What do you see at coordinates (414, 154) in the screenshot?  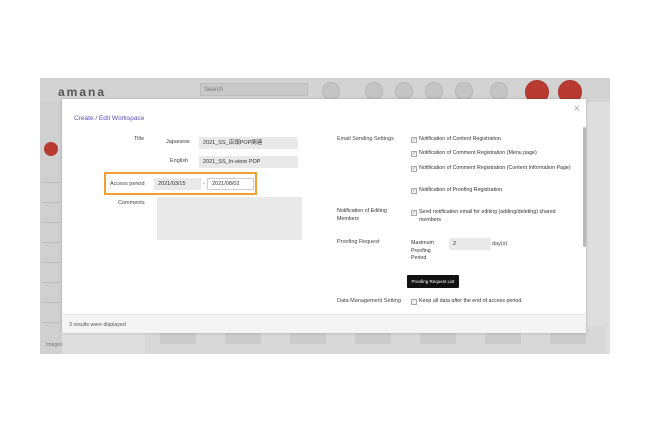 I see `comment-menu-checkbox: ✓` at bounding box center [414, 154].